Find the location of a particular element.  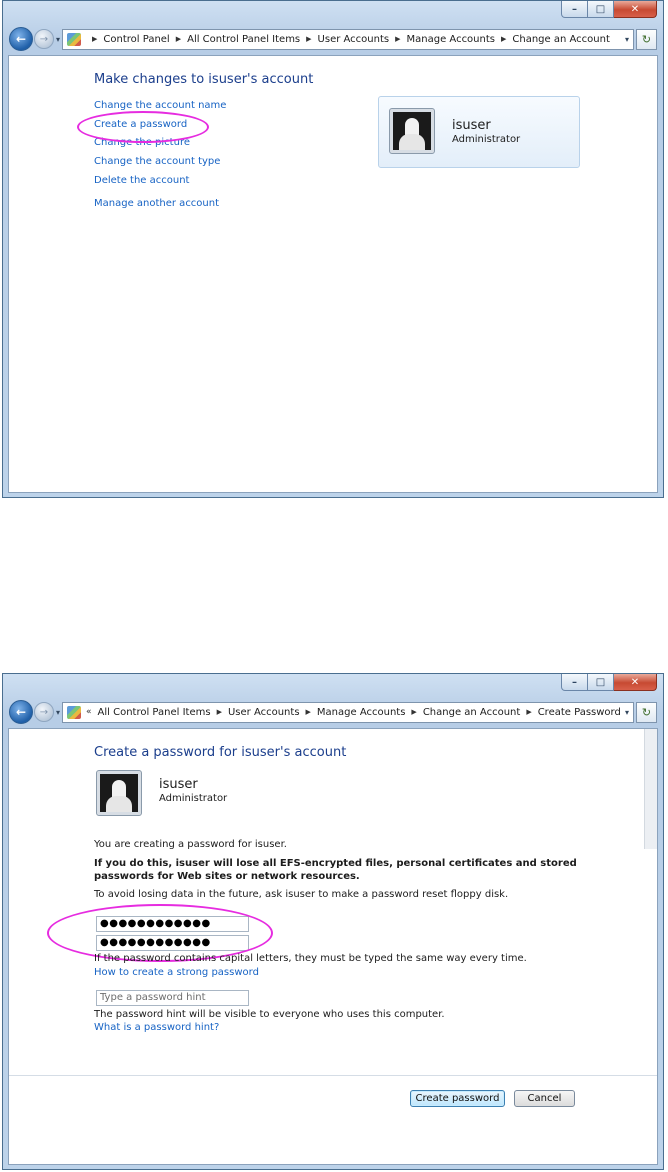

new-password-field: ●●●●●●●●●●●● is located at coordinates (172, 924).